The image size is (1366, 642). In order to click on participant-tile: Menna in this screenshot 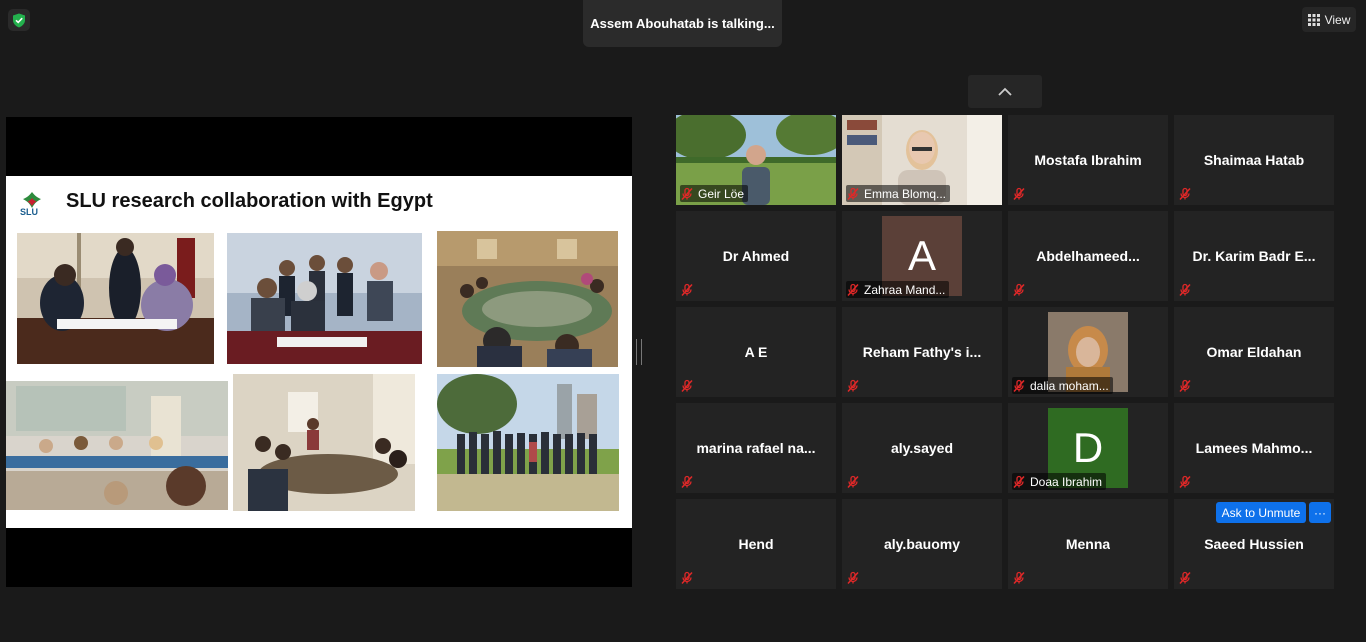, I will do `click(1088, 544)`.